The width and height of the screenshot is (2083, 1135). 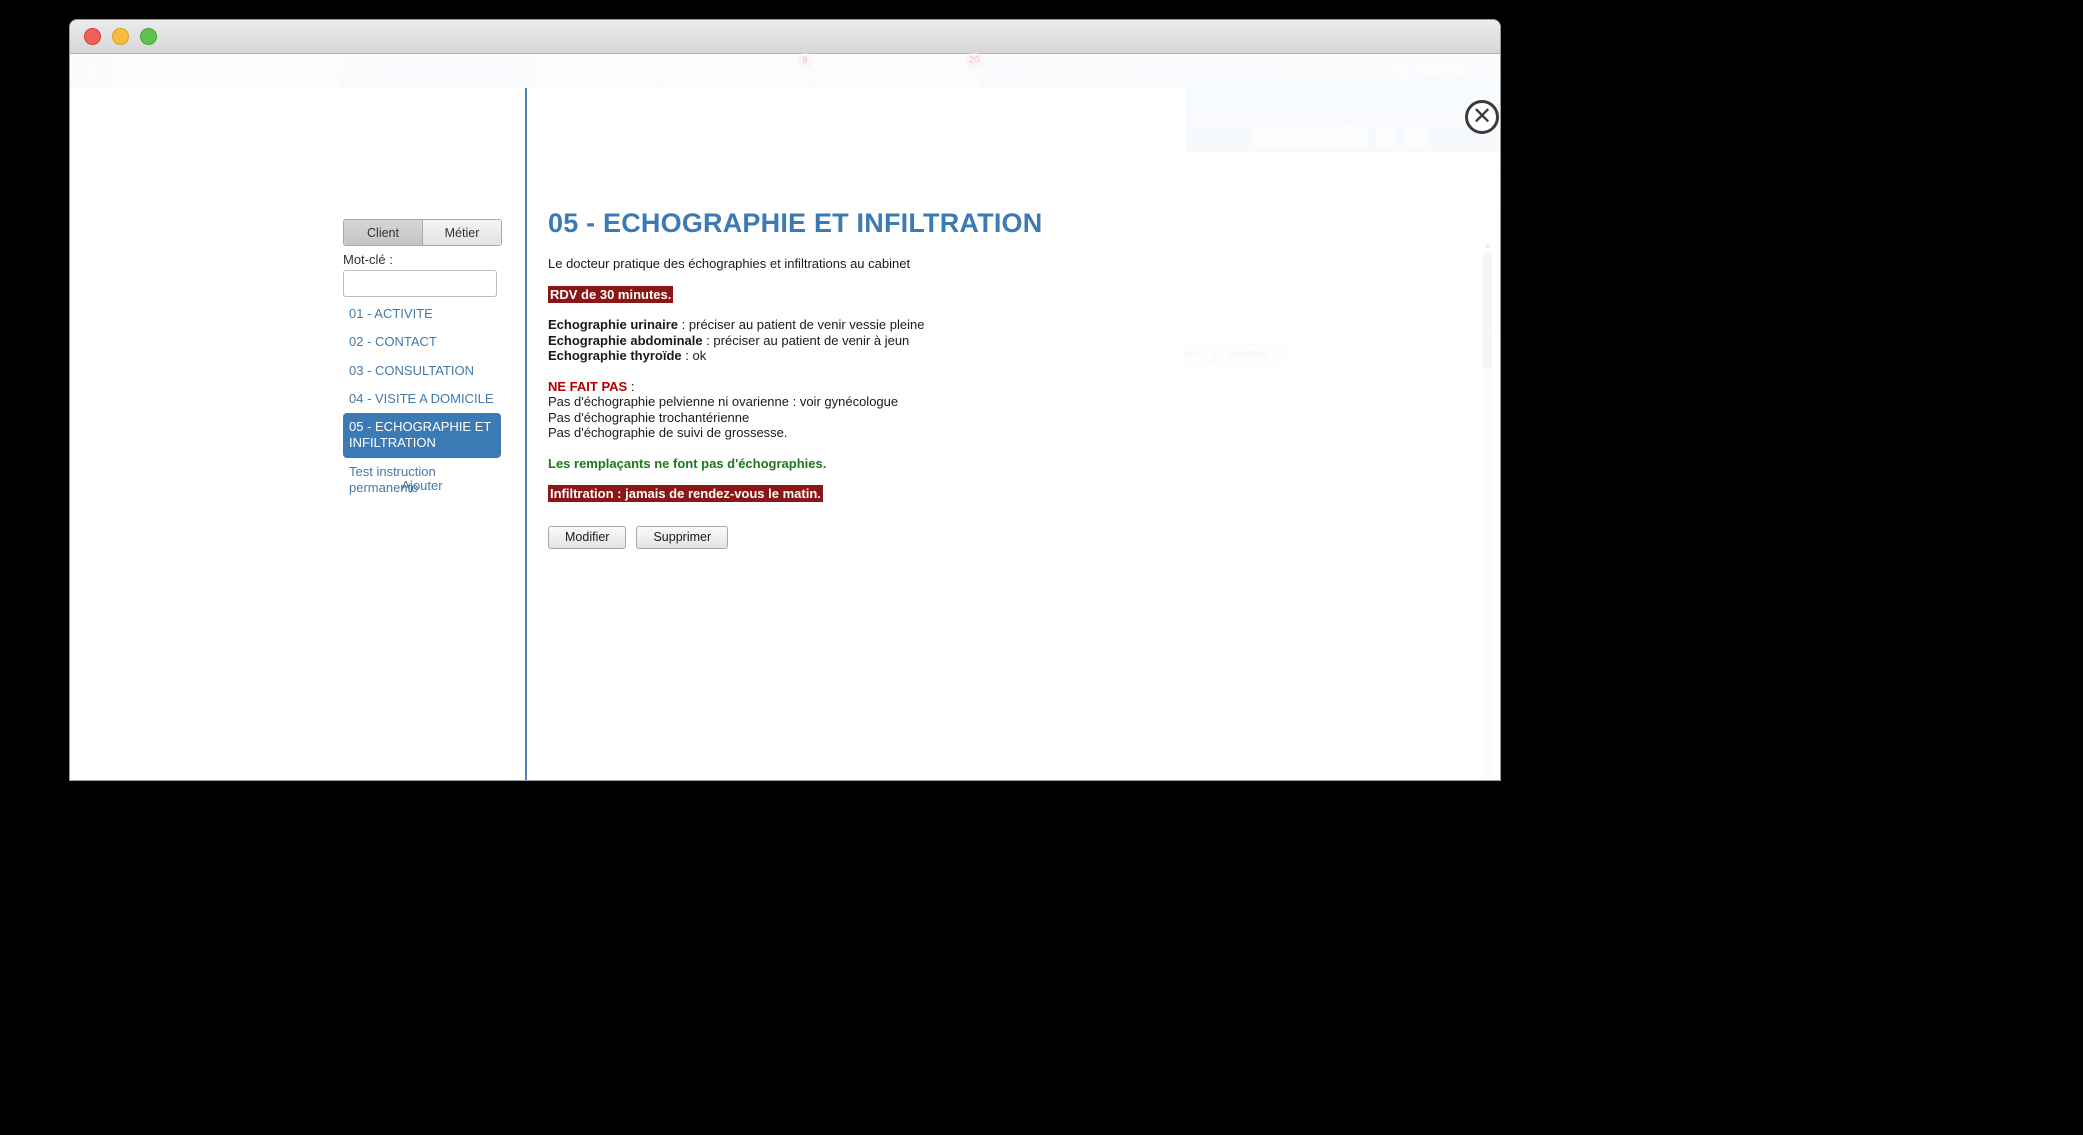 I want to click on add-instruction-link: Ajouter, so click(x=422, y=485).